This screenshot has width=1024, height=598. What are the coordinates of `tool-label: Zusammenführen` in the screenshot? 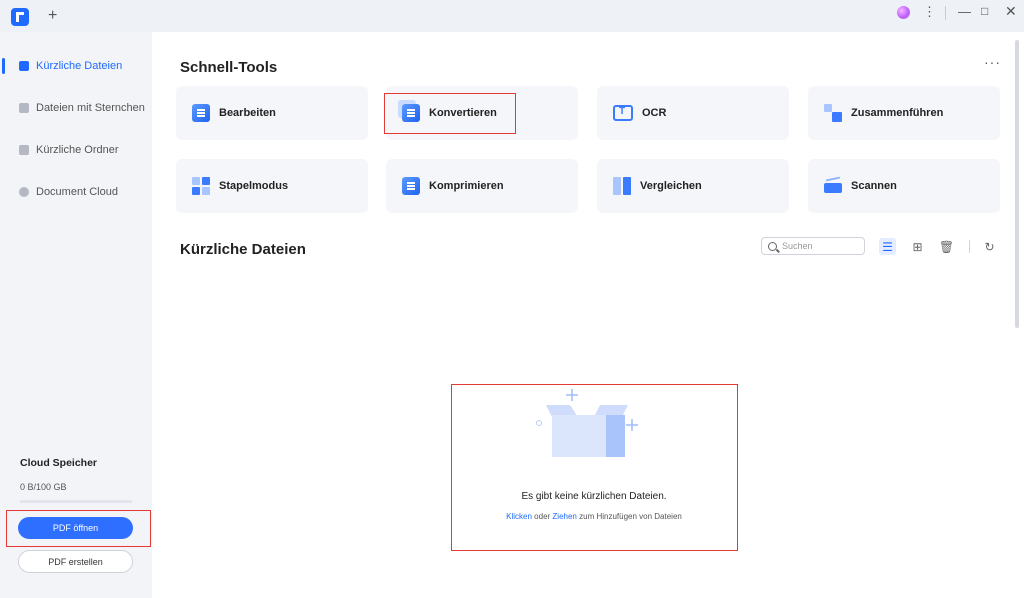 It's located at (897, 113).